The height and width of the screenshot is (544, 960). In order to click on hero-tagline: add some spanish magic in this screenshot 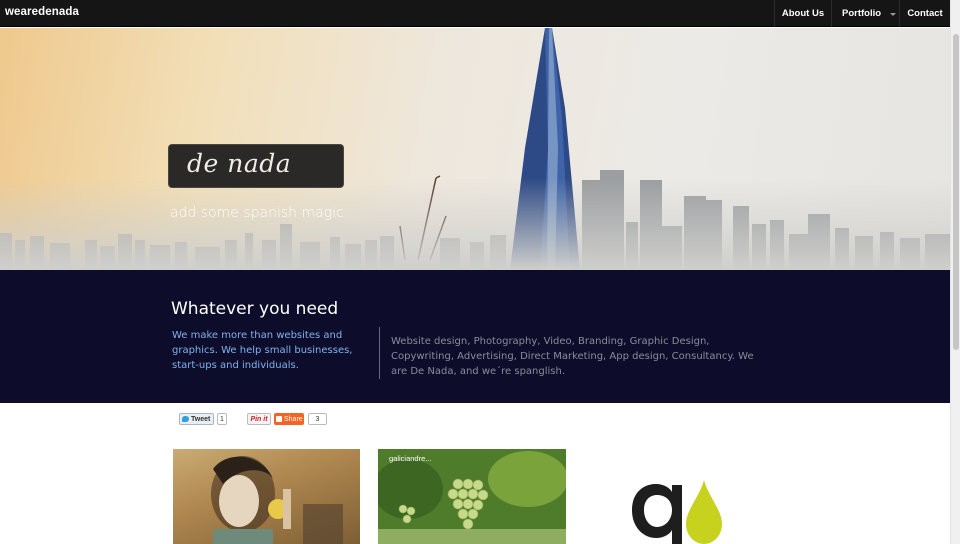, I will do `click(257, 213)`.